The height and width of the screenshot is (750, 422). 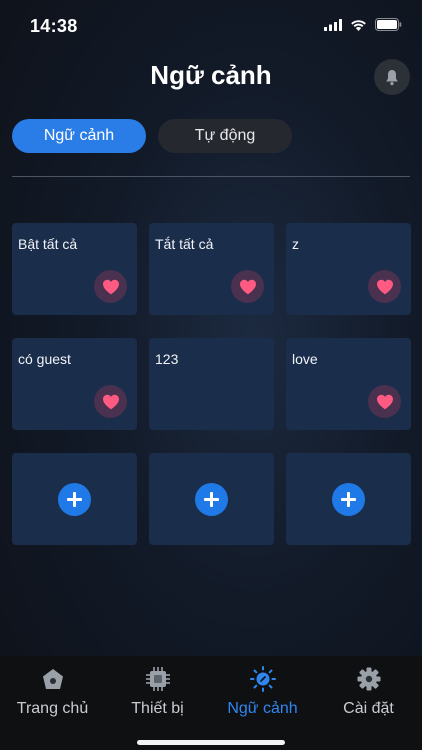 I want to click on bottom-nav: Trang chủ Thiết bị Ngữ cảnh Cài đặt, so click(x=211, y=703).